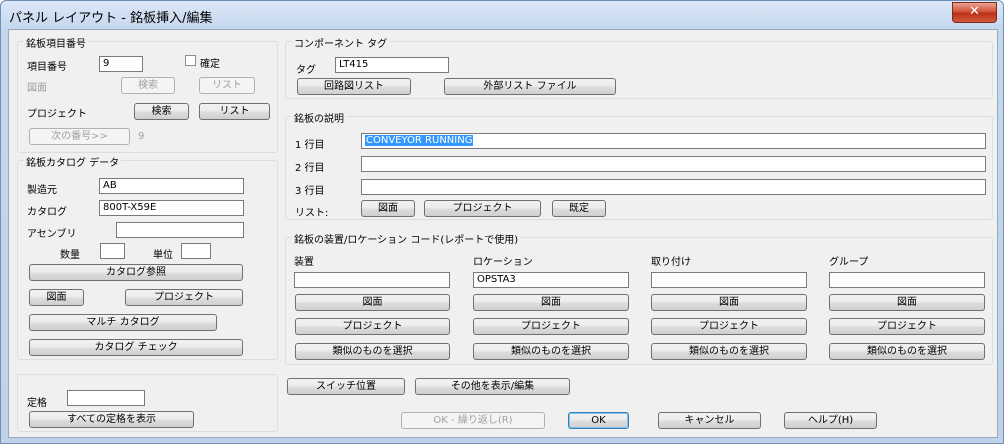 This screenshot has width=1006, height=446. Describe the element at coordinates (312, 213) in the screenshot. I see `description-list-label: リスト:` at that location.